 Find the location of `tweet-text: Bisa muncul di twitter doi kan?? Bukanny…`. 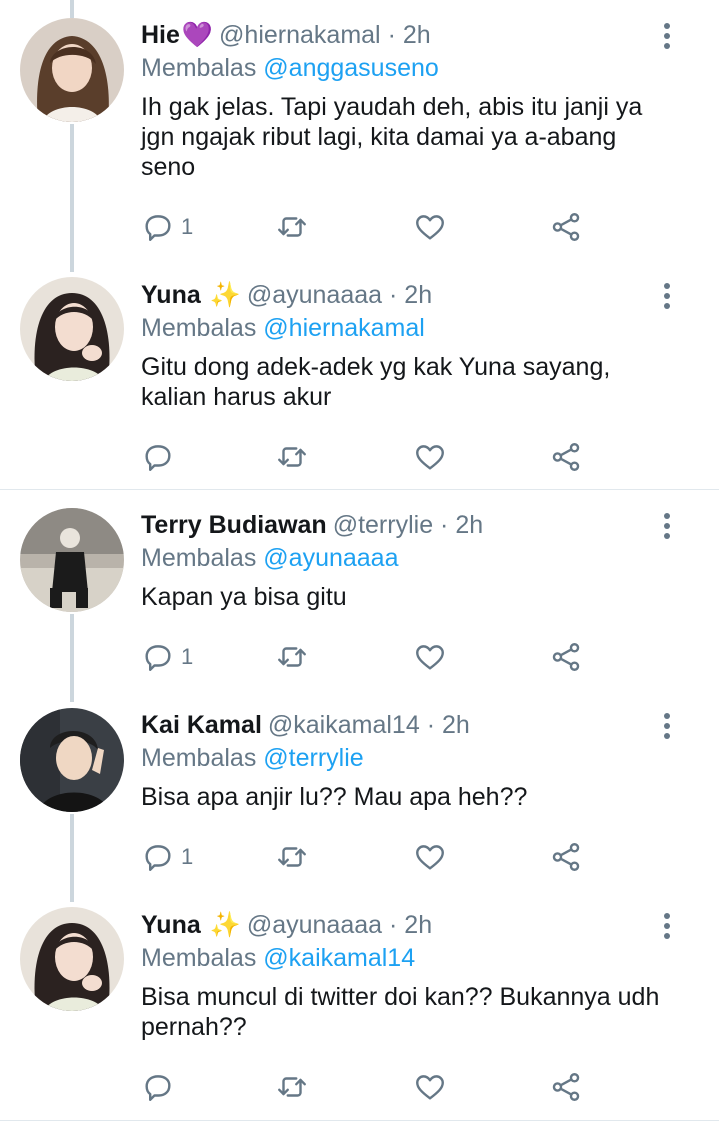

tweet-text: Bisa muncul di twitter doi kan?? Bukanny… is located at coordinates (405, 1012).